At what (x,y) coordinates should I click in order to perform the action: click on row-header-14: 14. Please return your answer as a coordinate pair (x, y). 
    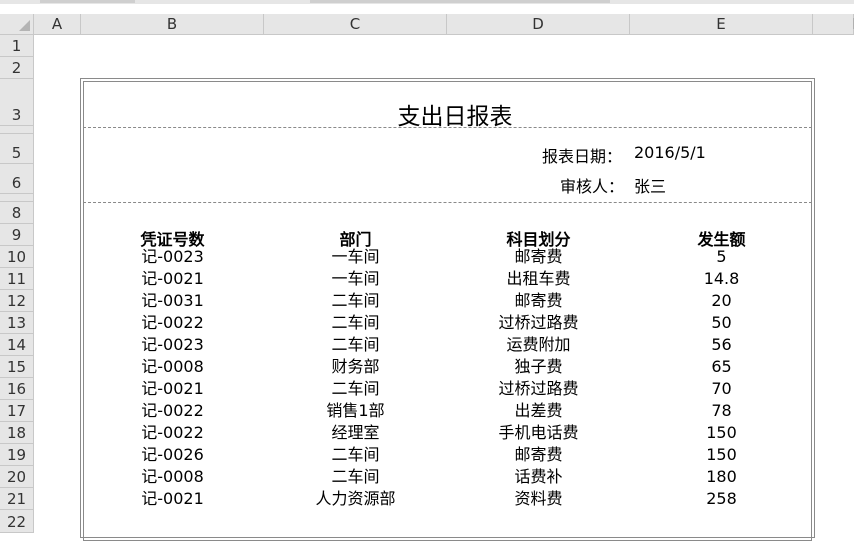
    Looking at the image, I should click on (17, 345).